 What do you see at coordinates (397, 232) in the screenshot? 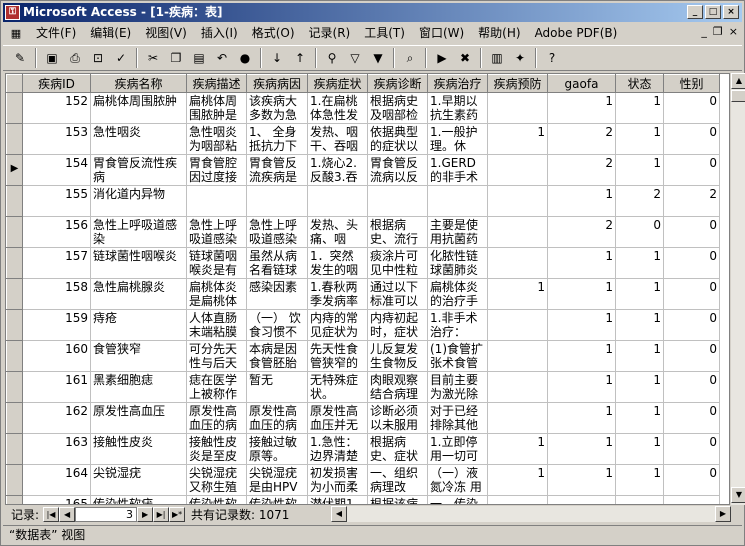
I see `table-cell: 根据病史、流行` at bounding box center [397, 232].